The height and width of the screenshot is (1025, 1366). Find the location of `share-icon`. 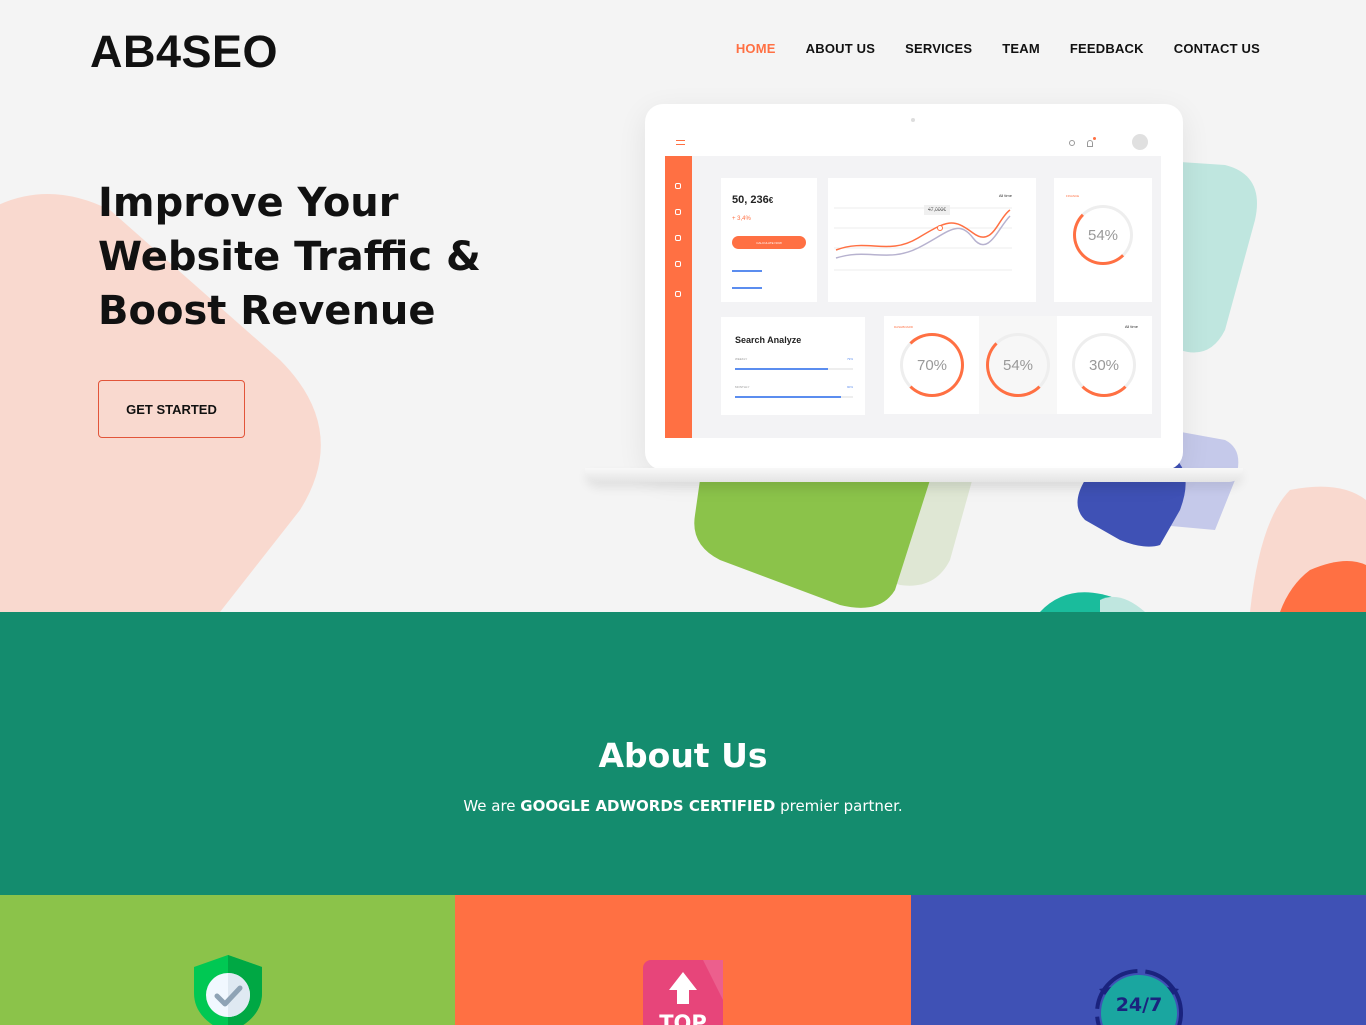

share-icon is located at coordinates (678, 238).